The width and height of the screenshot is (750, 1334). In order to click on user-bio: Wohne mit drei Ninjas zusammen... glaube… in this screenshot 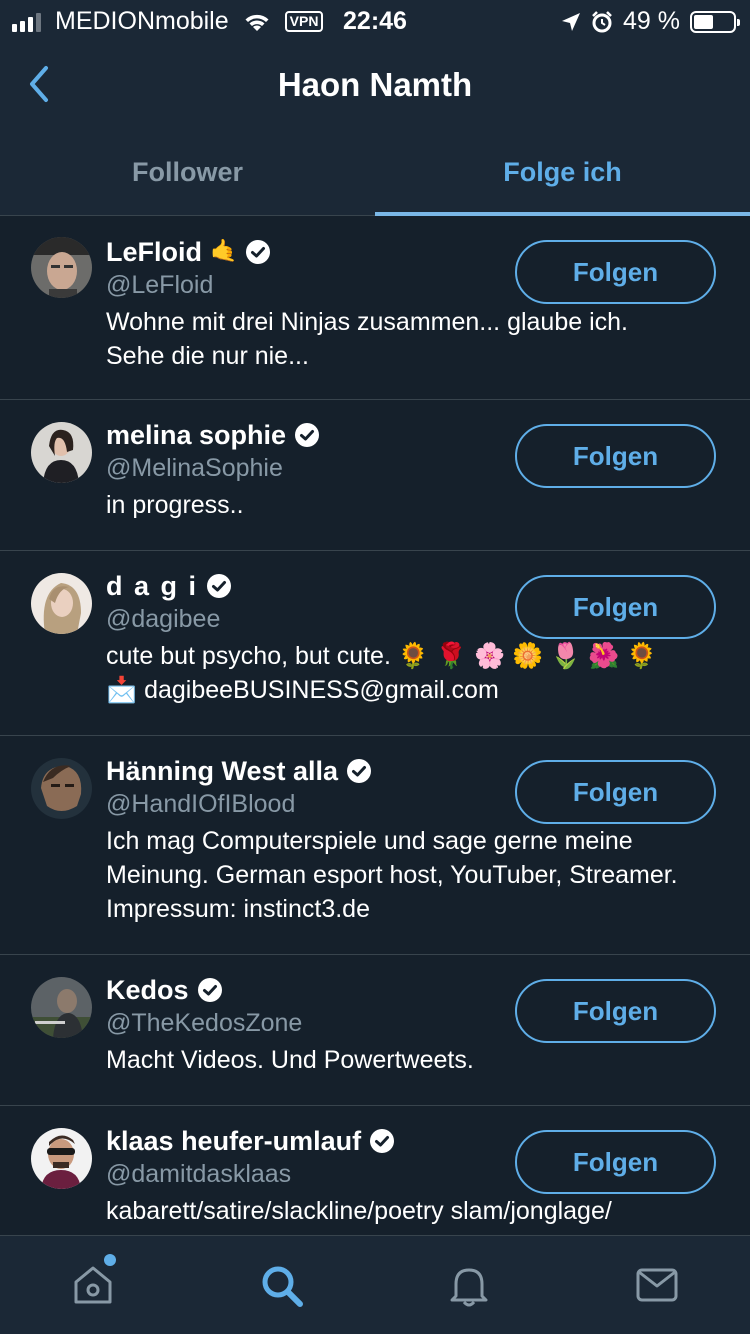, I will do `click(367, 339)`.